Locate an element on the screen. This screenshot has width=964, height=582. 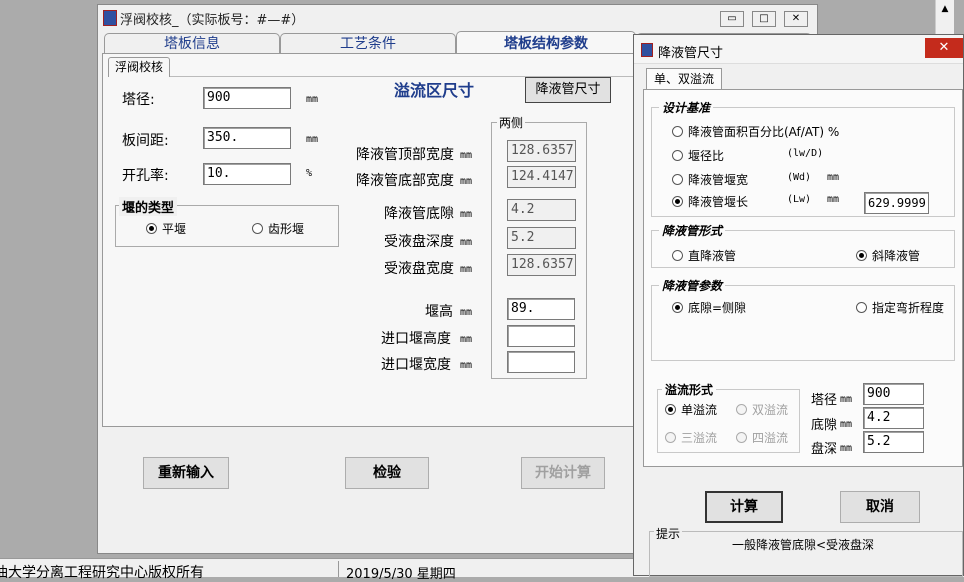
overflow-option-label: 单溢流 is located at coordinates (699, 410).